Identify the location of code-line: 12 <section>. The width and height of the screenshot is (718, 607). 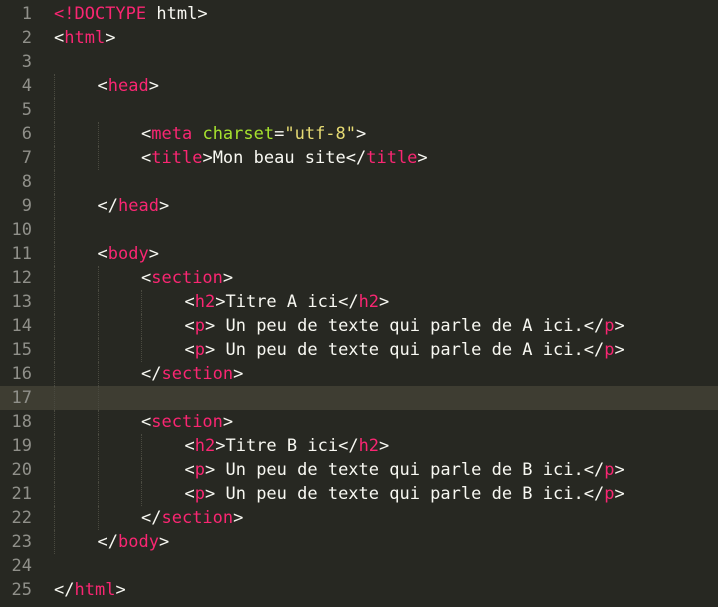
(359, 278).